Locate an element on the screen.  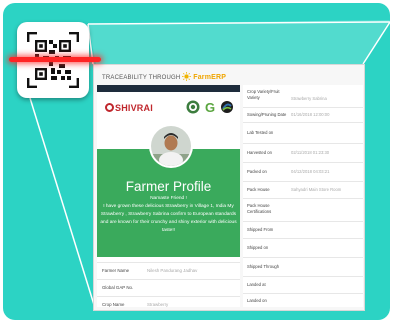
traceability-header: TRACEABILITY THROUGH FarmERP is located at coordinates (164, 76).